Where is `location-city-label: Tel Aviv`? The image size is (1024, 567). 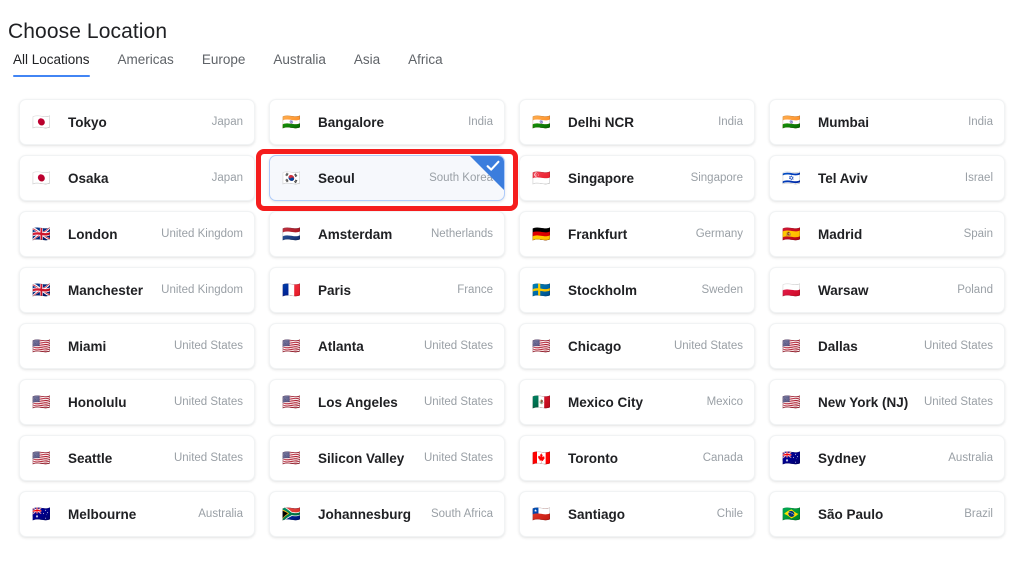 location-city-label: Tel Aviv is located at coordinates (843, 178).